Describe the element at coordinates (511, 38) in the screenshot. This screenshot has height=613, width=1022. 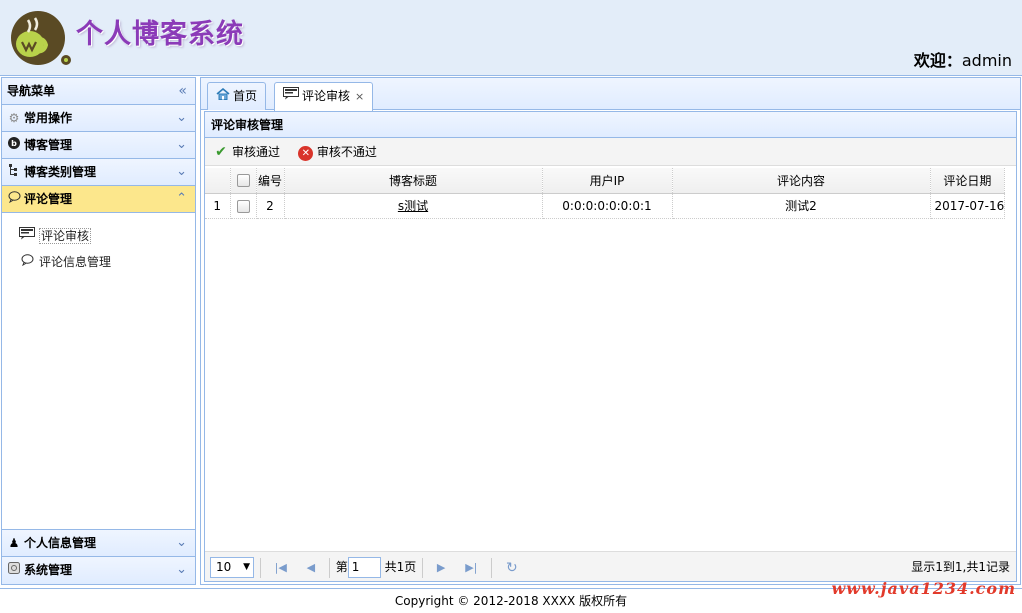
I see `app-header: 个人博客系统 欢迎：admin` at that location.